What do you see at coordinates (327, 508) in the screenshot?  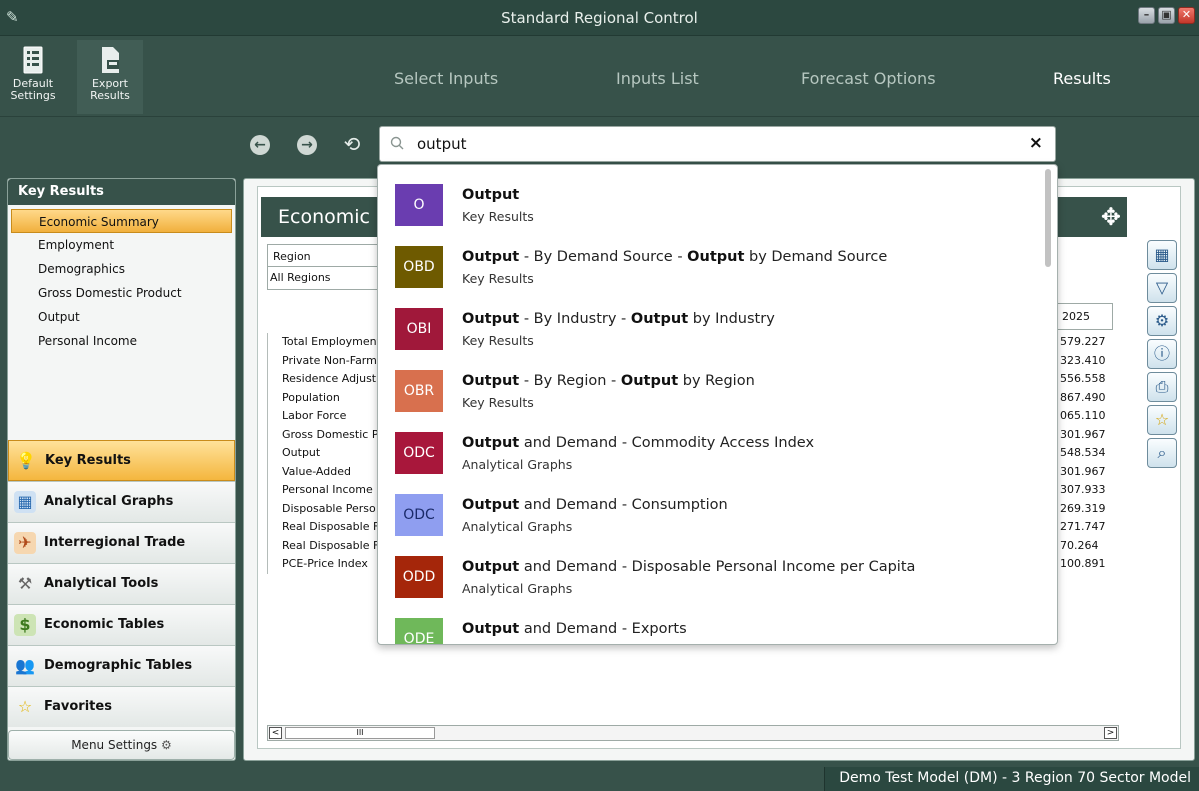 I see `table-row: Disposable Perso` at bounding box center [327, 508].